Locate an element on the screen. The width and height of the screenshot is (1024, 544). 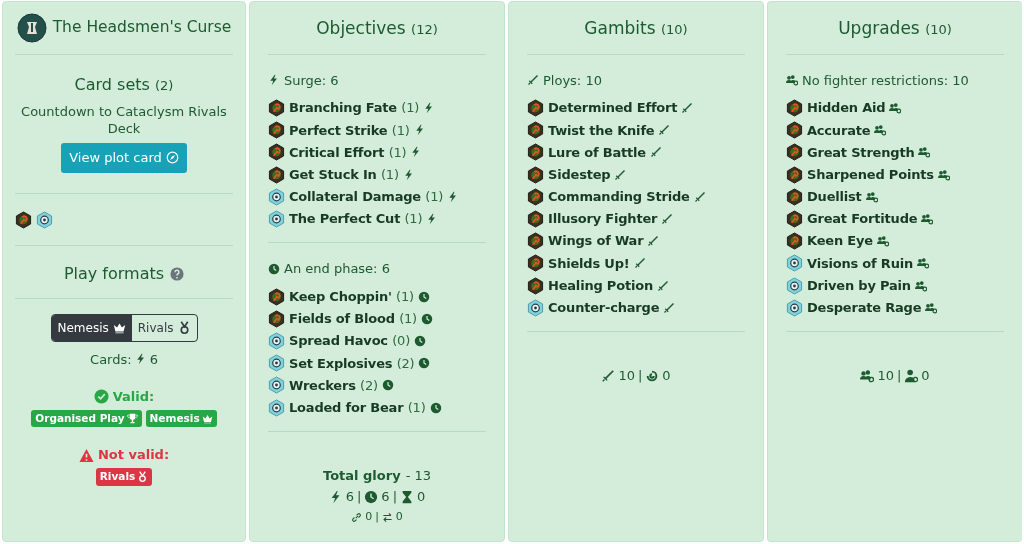
card-name: Get Stuck In (1) is located at coordinates (344, 174).